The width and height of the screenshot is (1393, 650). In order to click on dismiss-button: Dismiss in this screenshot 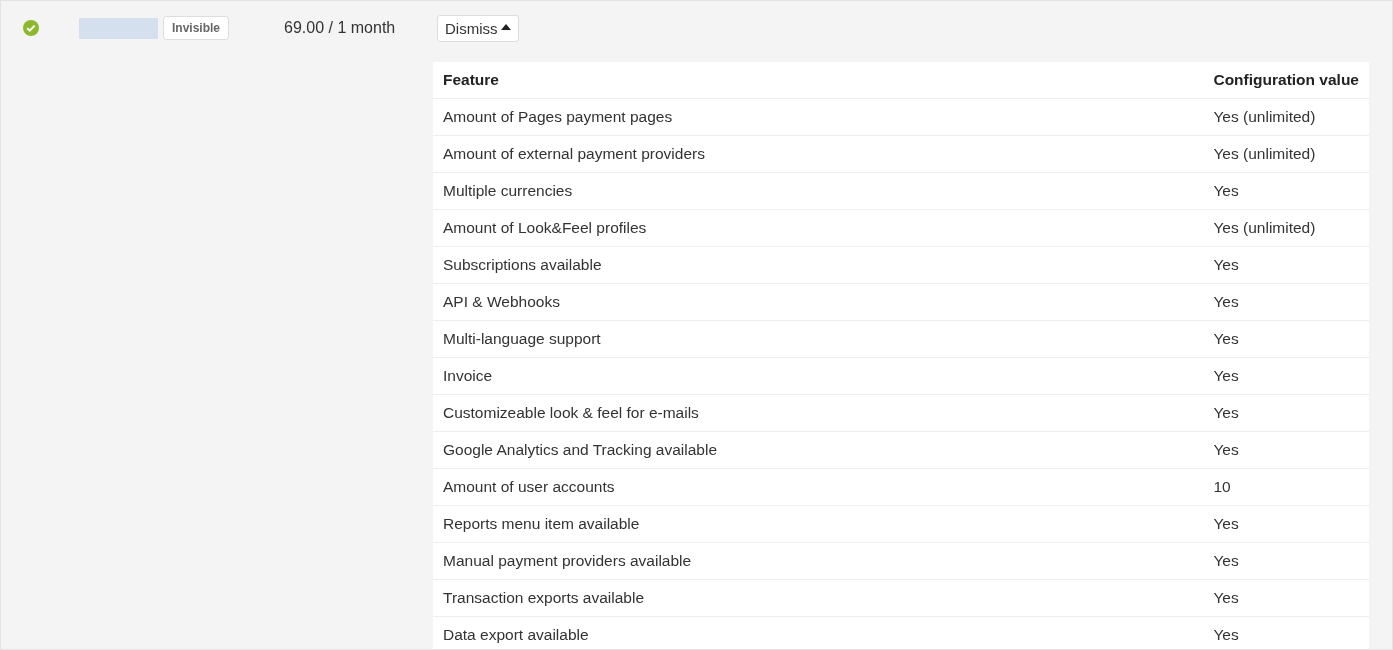, I will do `click(478, 28)`.